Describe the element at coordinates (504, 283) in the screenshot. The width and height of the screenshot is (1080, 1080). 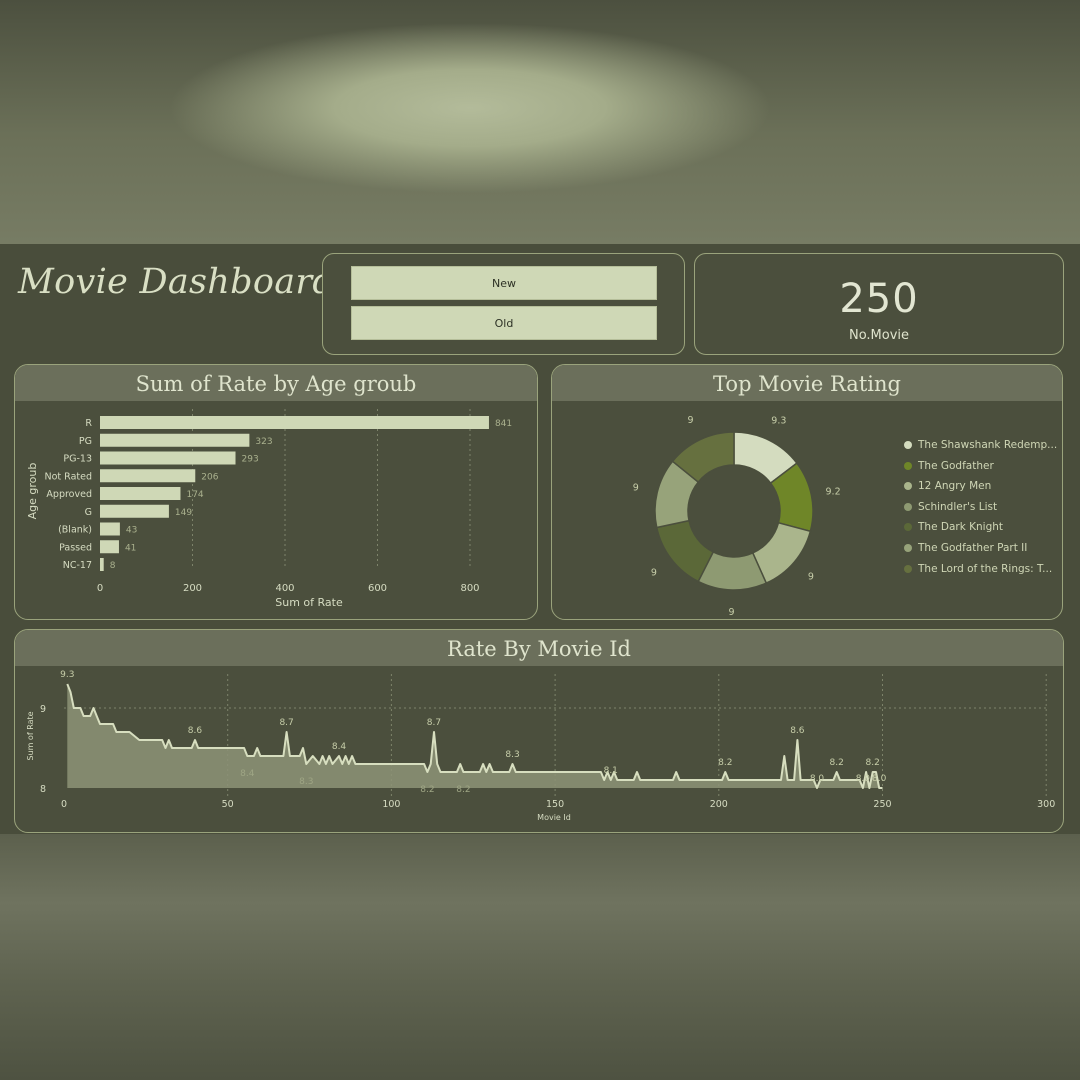
I see `new-button: New` at that location.